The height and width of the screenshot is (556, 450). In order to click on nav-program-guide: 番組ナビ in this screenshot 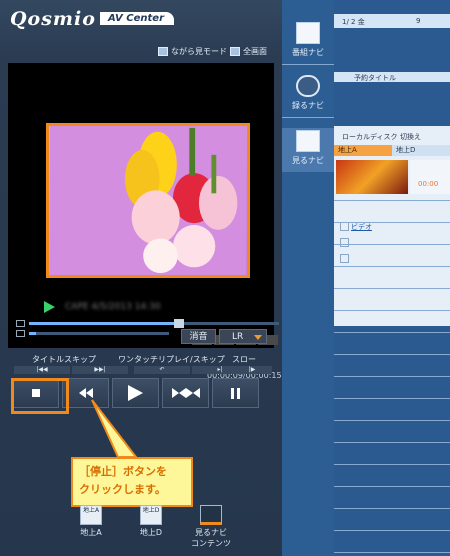, I will do `click(308, 40)`.